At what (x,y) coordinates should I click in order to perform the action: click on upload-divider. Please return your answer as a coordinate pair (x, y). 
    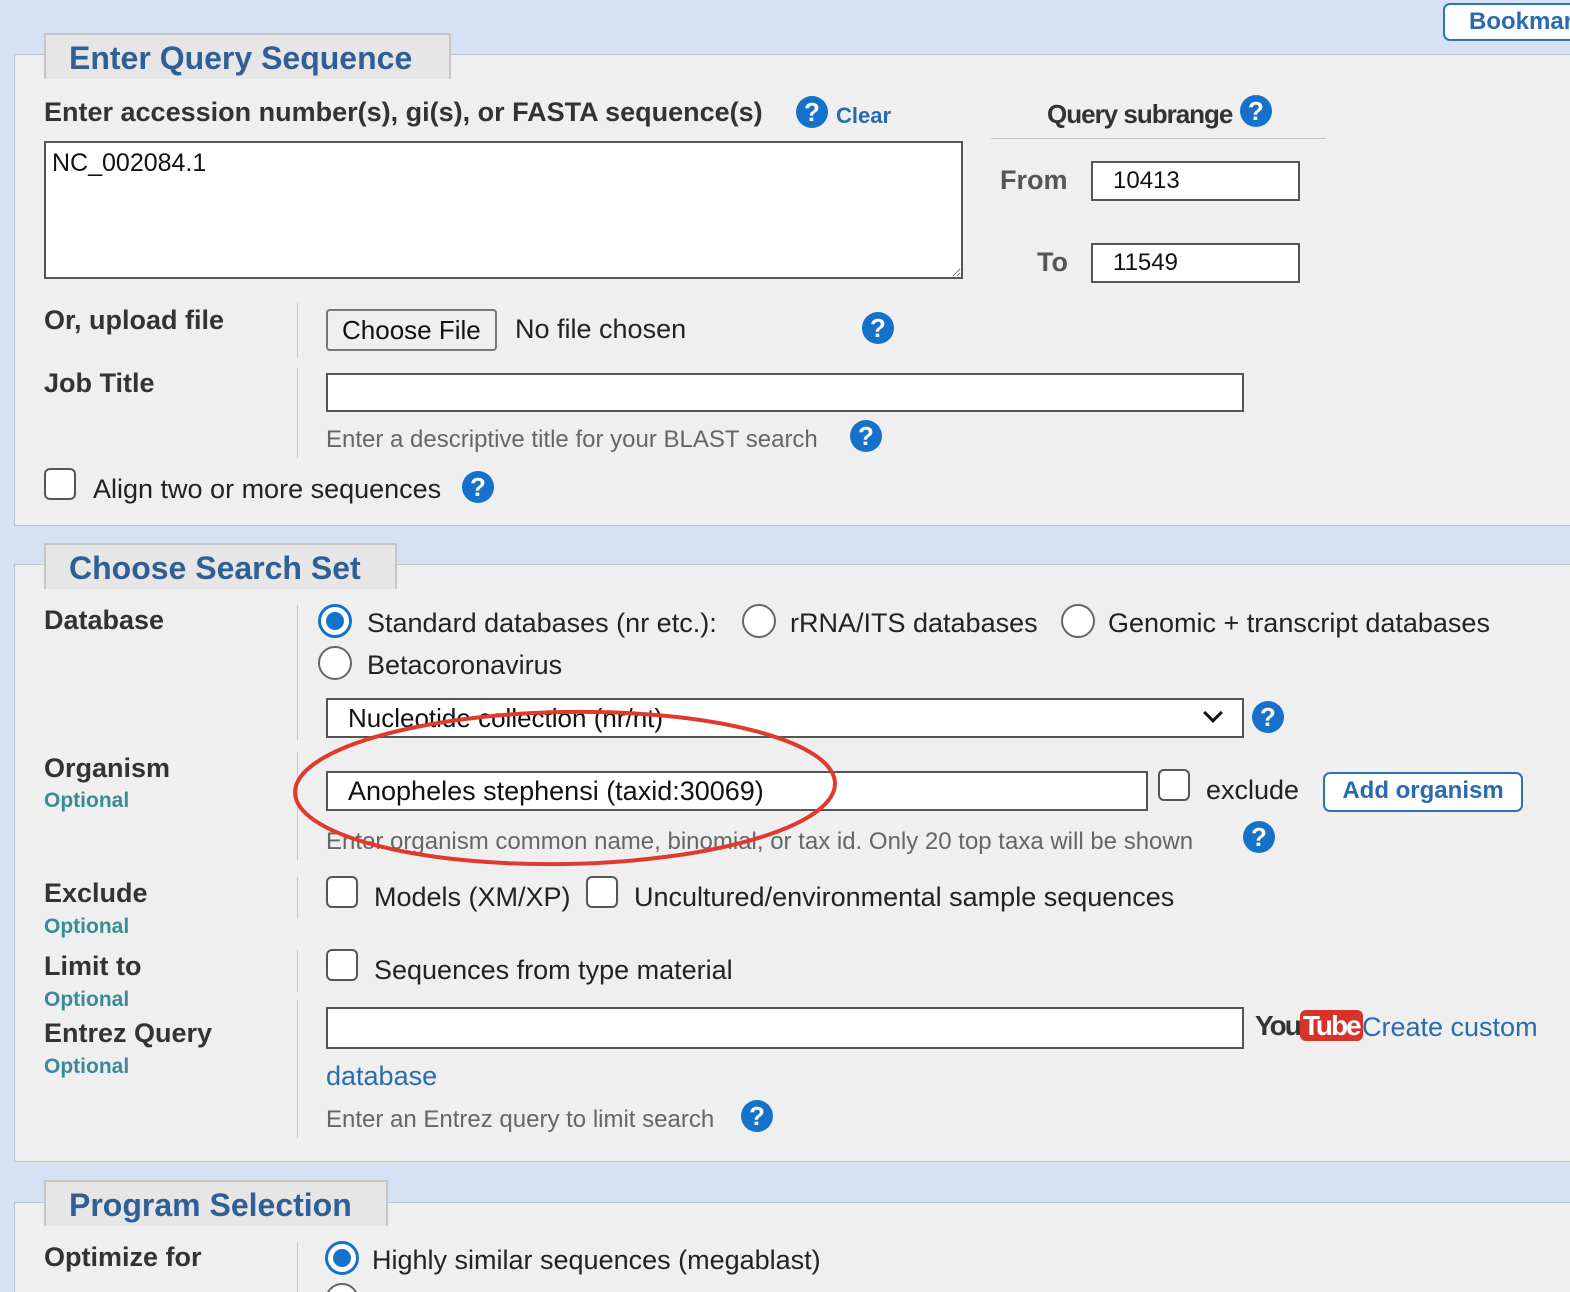
    Looking at the image, I should click on (297, 330).